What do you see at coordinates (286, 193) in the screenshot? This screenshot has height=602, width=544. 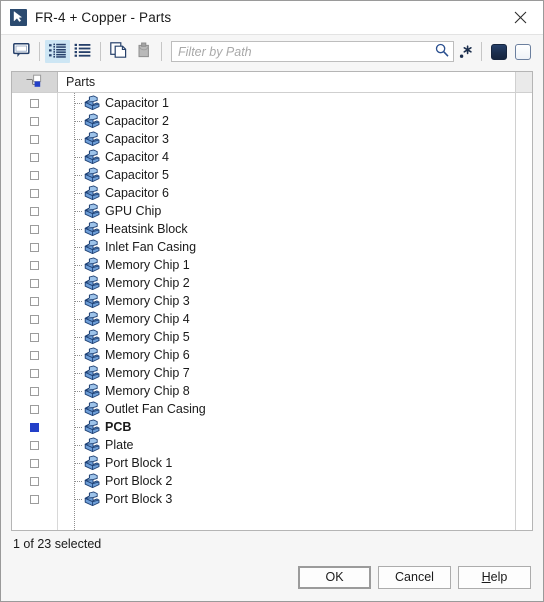 I see `tree-row: Capacitor 6` at bounding box center [286, 193].